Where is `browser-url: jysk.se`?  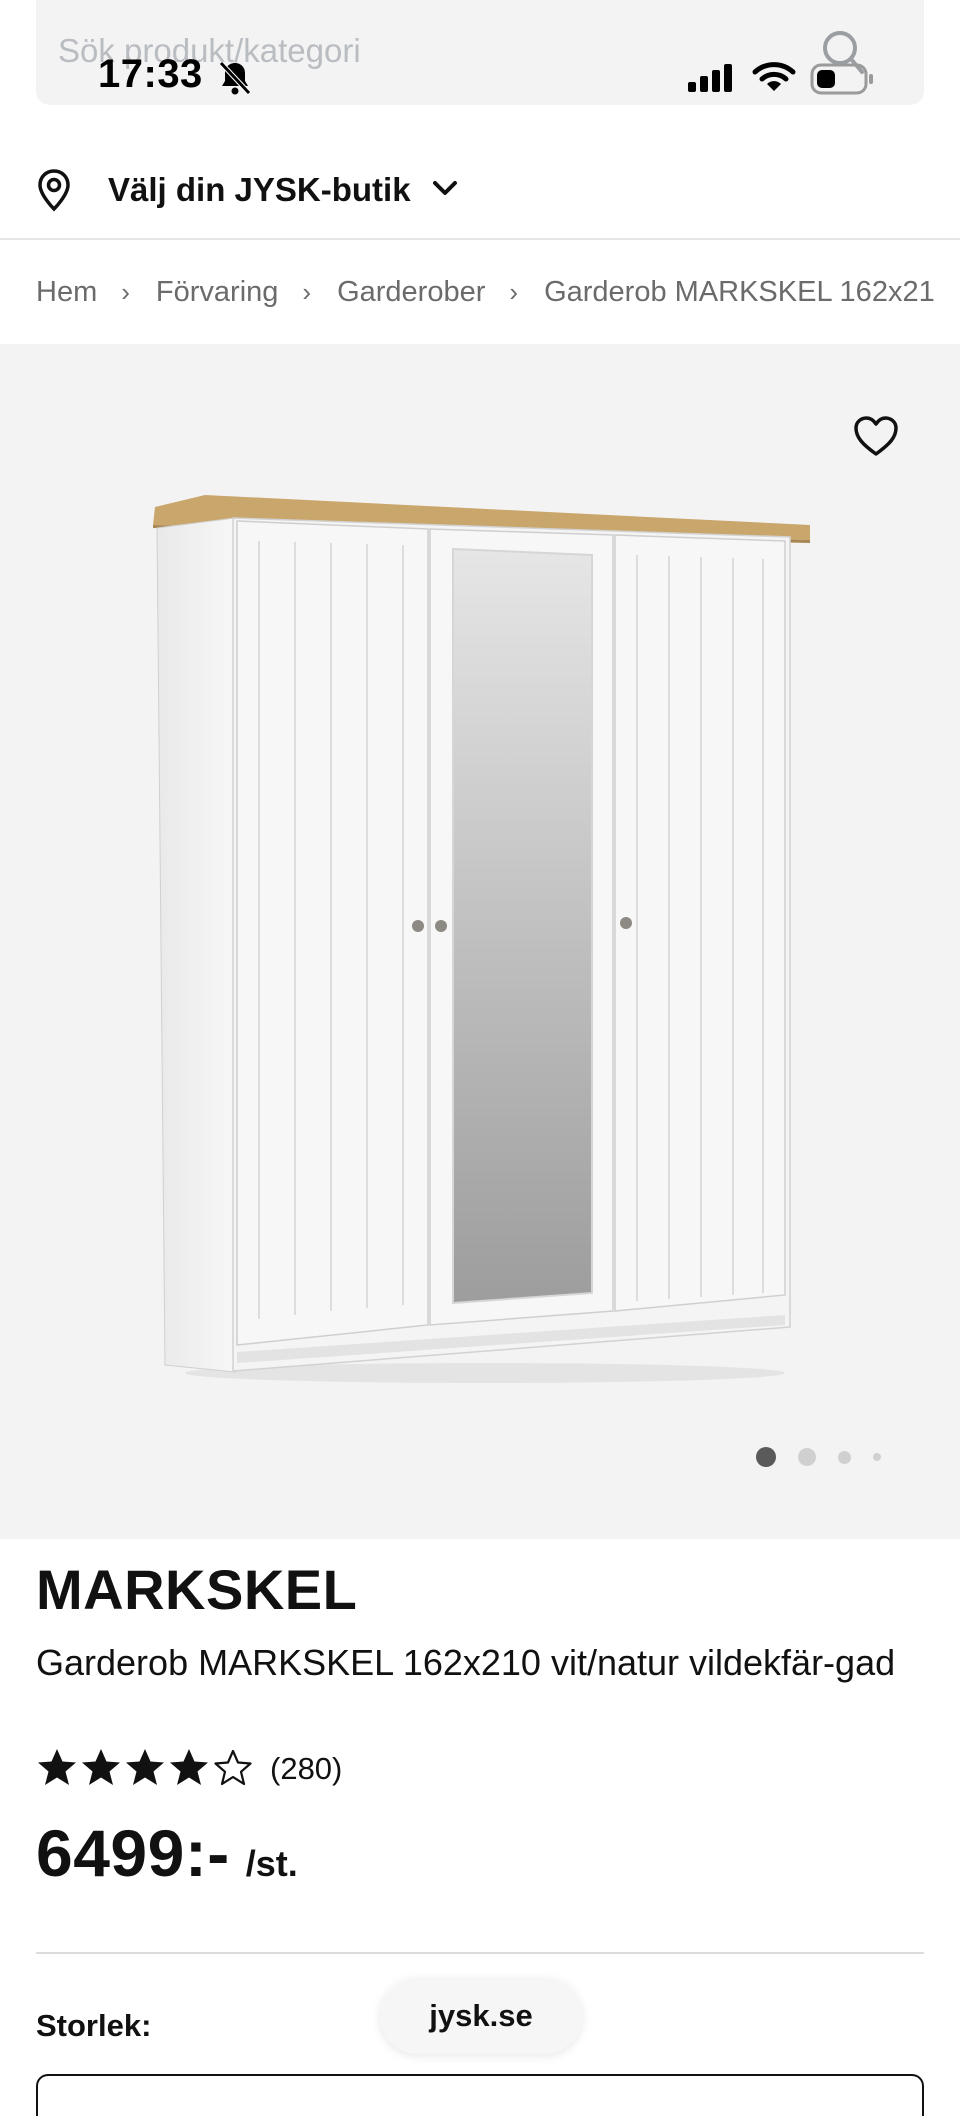 browser-url: jysk.se is located at coordinates (481, 2015).